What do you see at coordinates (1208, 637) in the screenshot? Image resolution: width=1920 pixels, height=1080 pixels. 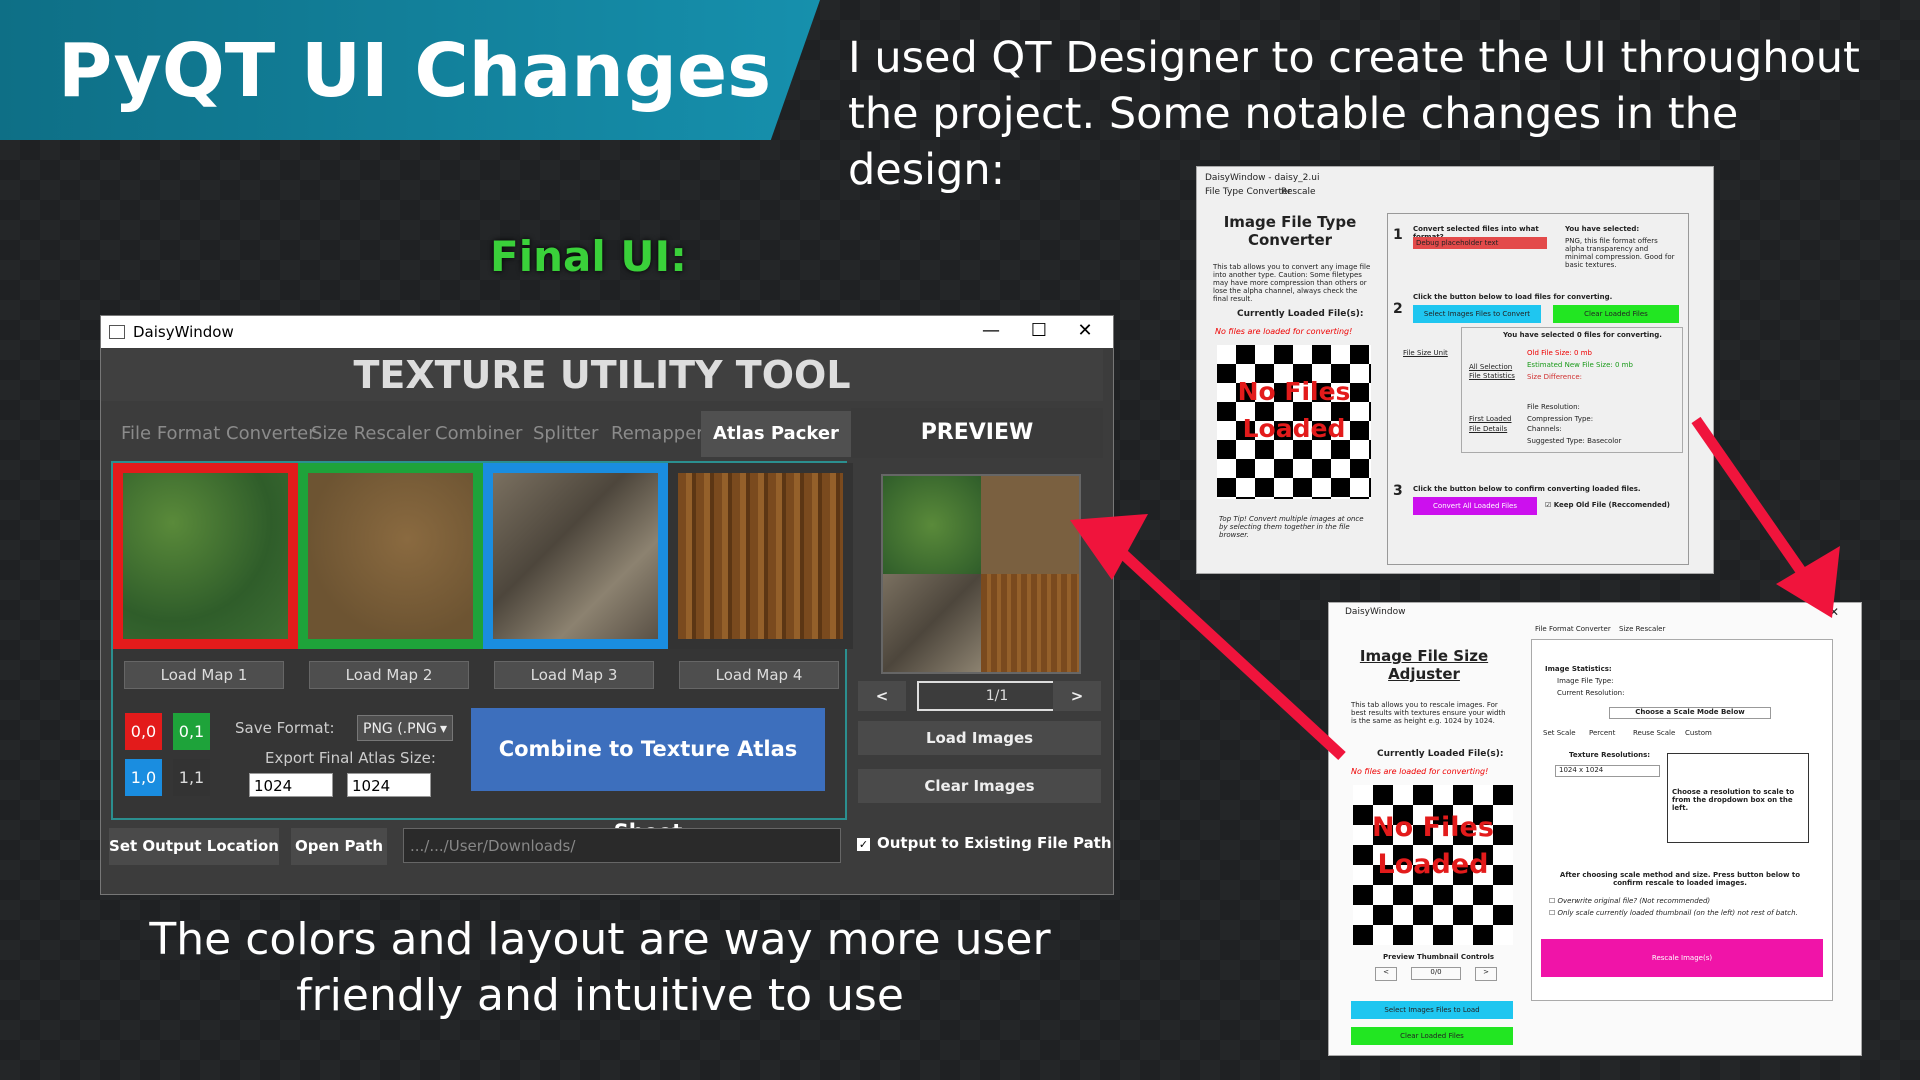 I see `arrow-to-preview` at bounding box center [1208, 637].